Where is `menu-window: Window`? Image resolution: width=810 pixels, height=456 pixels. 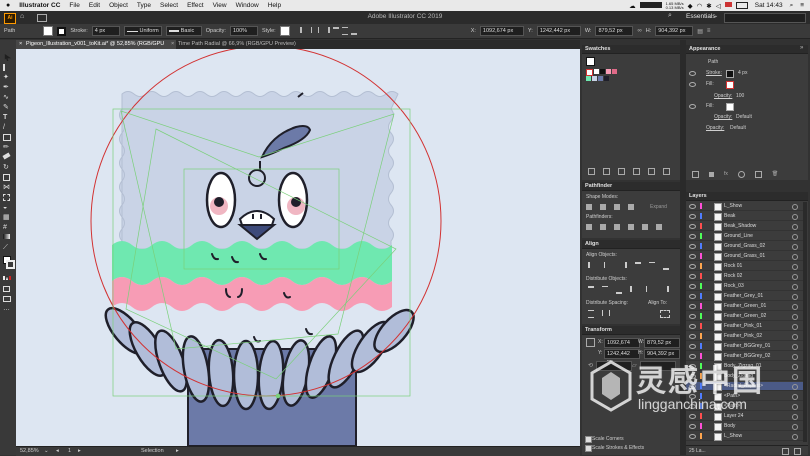
menu-window: Window is located at coordinates (247, 5).